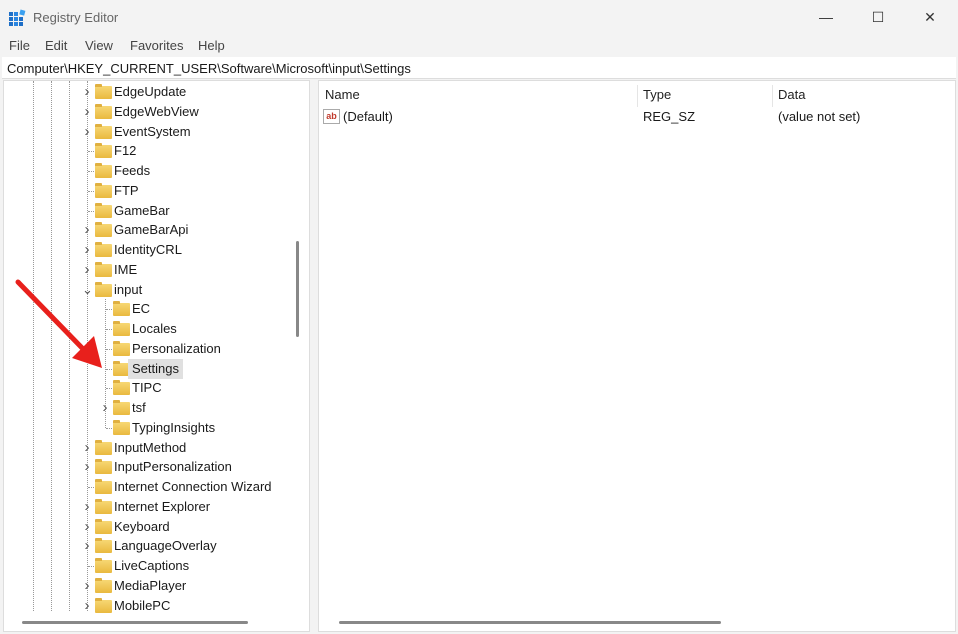 Image resolution: width=958 pixels, height=634 pixels. Describe the element at coordinates (479, 17) in the screenshot. I see `title-bar: Registry Editor — ☐ ✕` at that location.